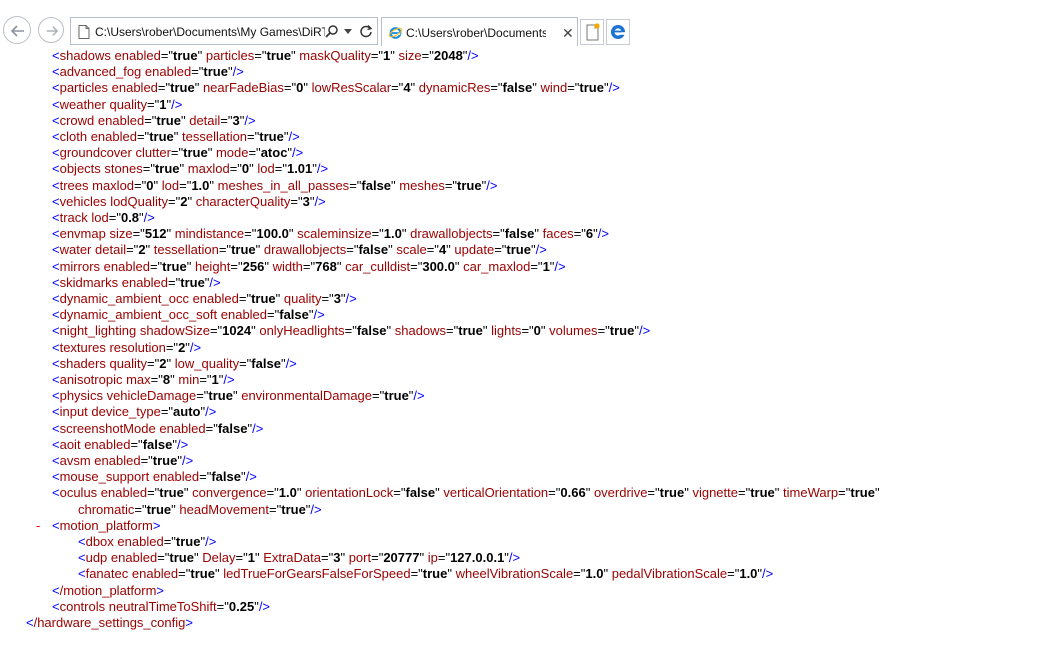  I want to click on xml-line: <skidmarks enabled="true"/>, so click(110, 283).